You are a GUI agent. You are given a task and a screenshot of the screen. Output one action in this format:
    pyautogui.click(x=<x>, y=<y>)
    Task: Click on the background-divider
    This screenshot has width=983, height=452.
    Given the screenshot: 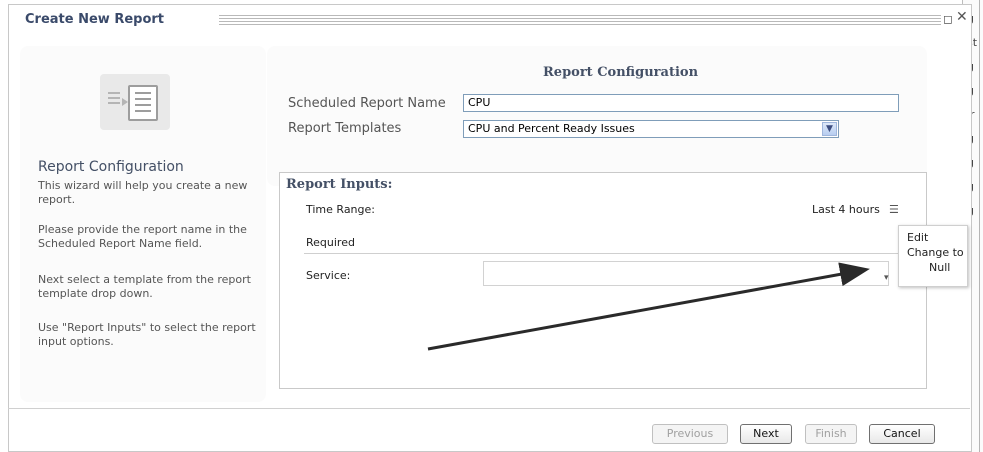 What is the action you would take?
    pyautogui.click(x=979, y=226)
    